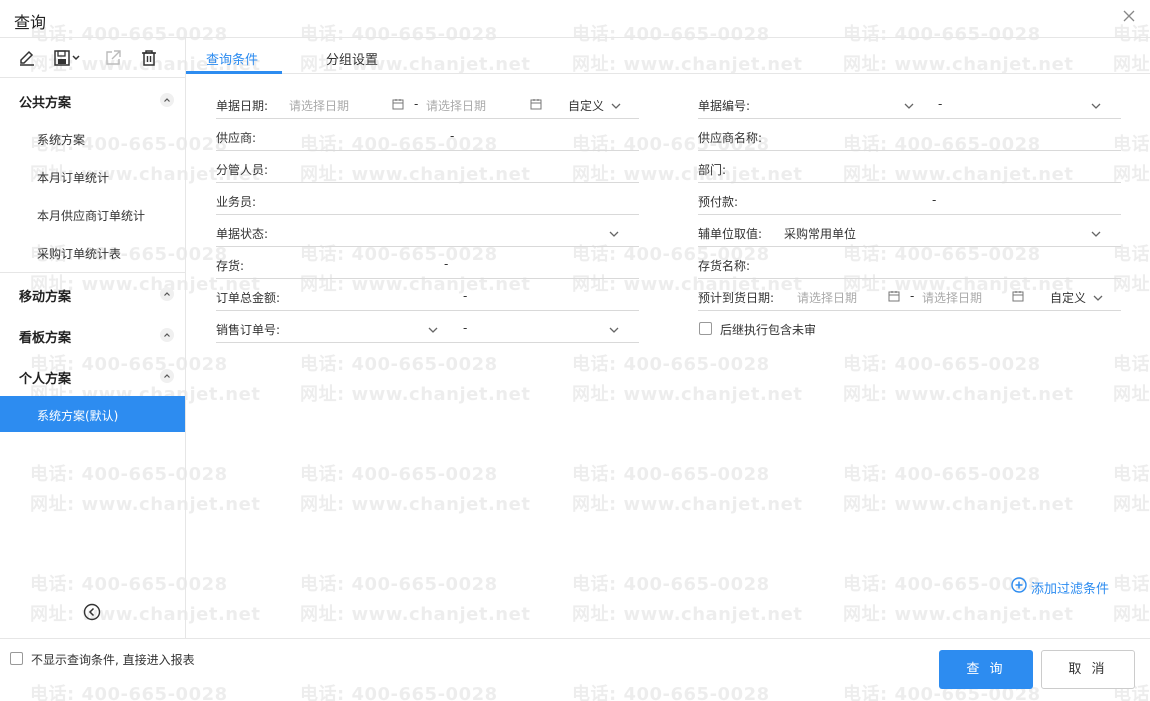  I want to click on field-inventory: 存货: -, so click(427, 264).